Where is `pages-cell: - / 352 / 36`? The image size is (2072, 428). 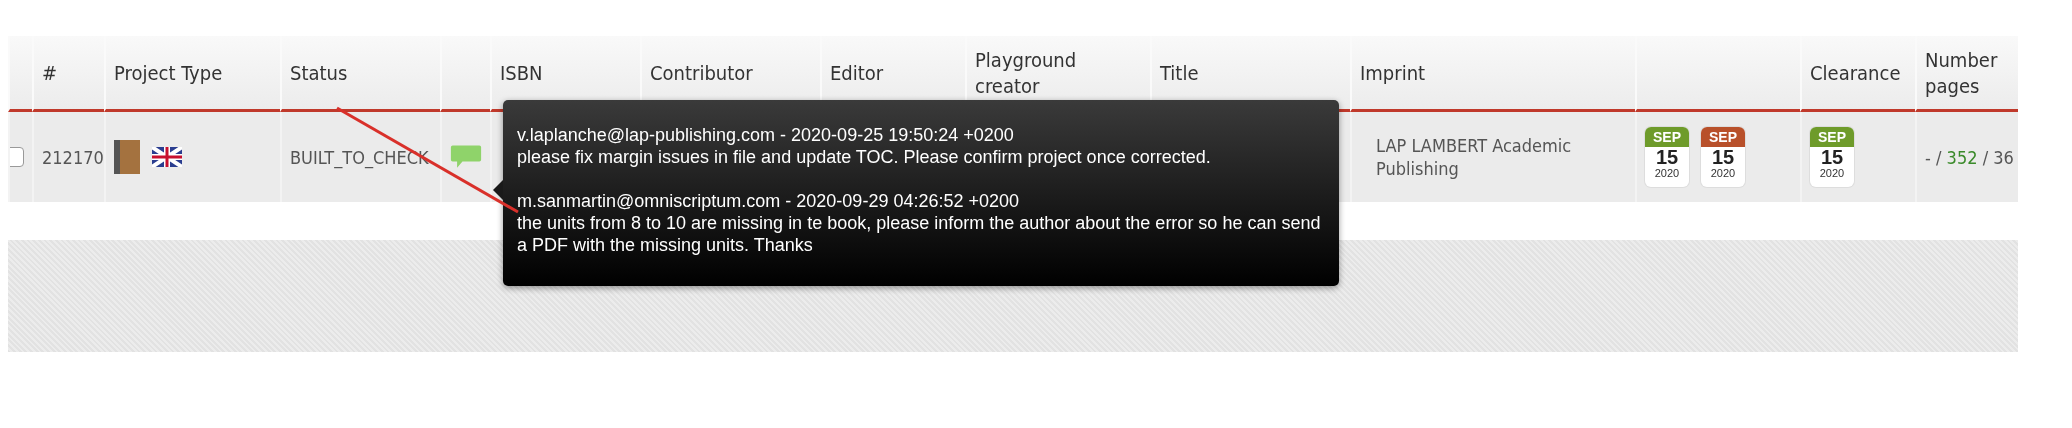
pages-cell: - / 352 / 36 is located at coordinates (1969, 157).